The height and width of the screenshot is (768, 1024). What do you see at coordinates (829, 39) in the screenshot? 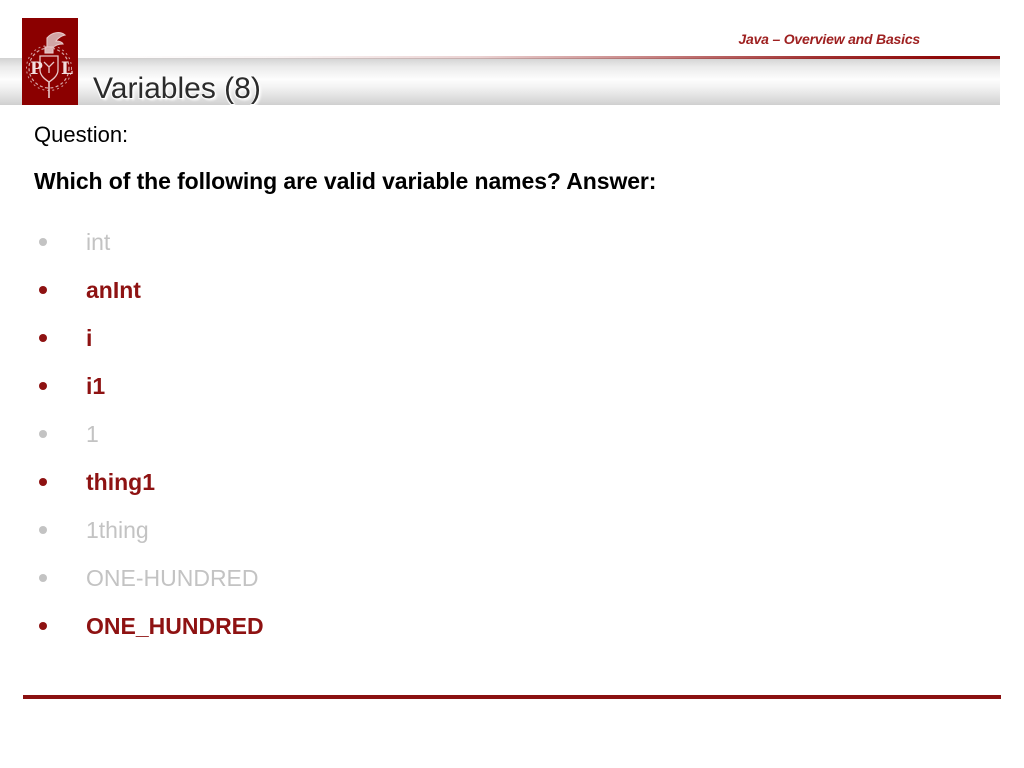
I see `header-subtitle: Java – Overview and Basics` at bounding box center [829, 39].